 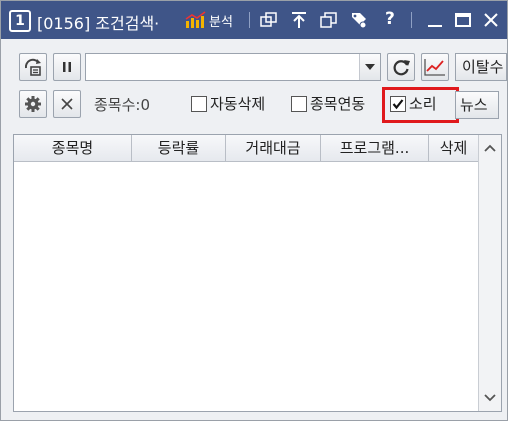 I want to click on chevron-up-icon, so click(x=490, y=148).